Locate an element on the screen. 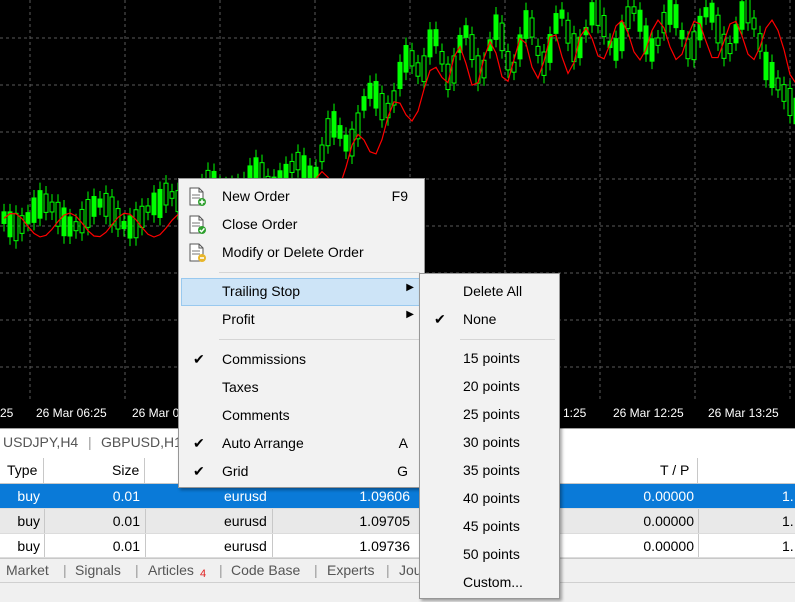 This screenshot has width=795, height=602. menu-item-none: ✔ None is located at coordinates (489, 320).